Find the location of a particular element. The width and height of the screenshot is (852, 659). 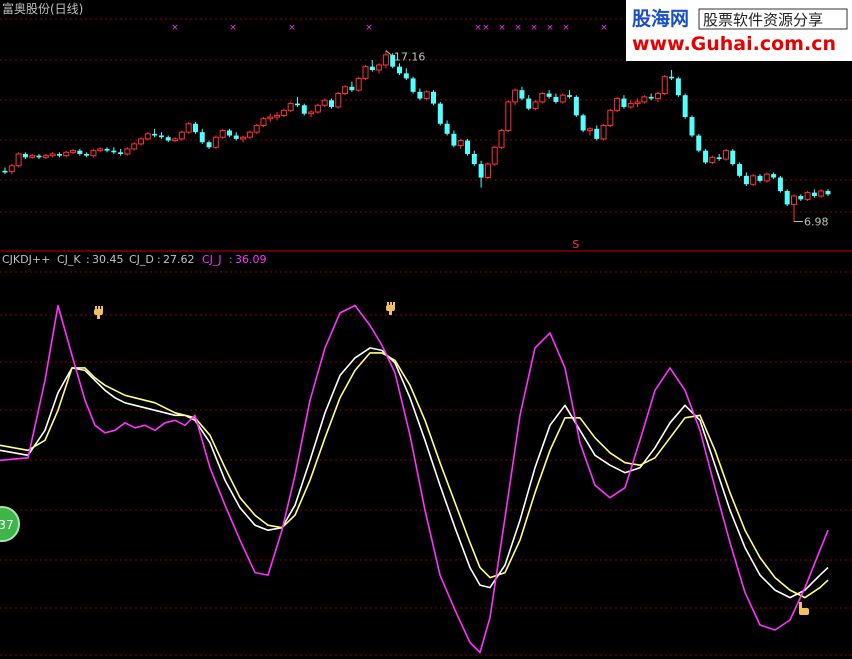

watermark-slogan: 股票软件资源分享 is located at coordinates (763, 20).